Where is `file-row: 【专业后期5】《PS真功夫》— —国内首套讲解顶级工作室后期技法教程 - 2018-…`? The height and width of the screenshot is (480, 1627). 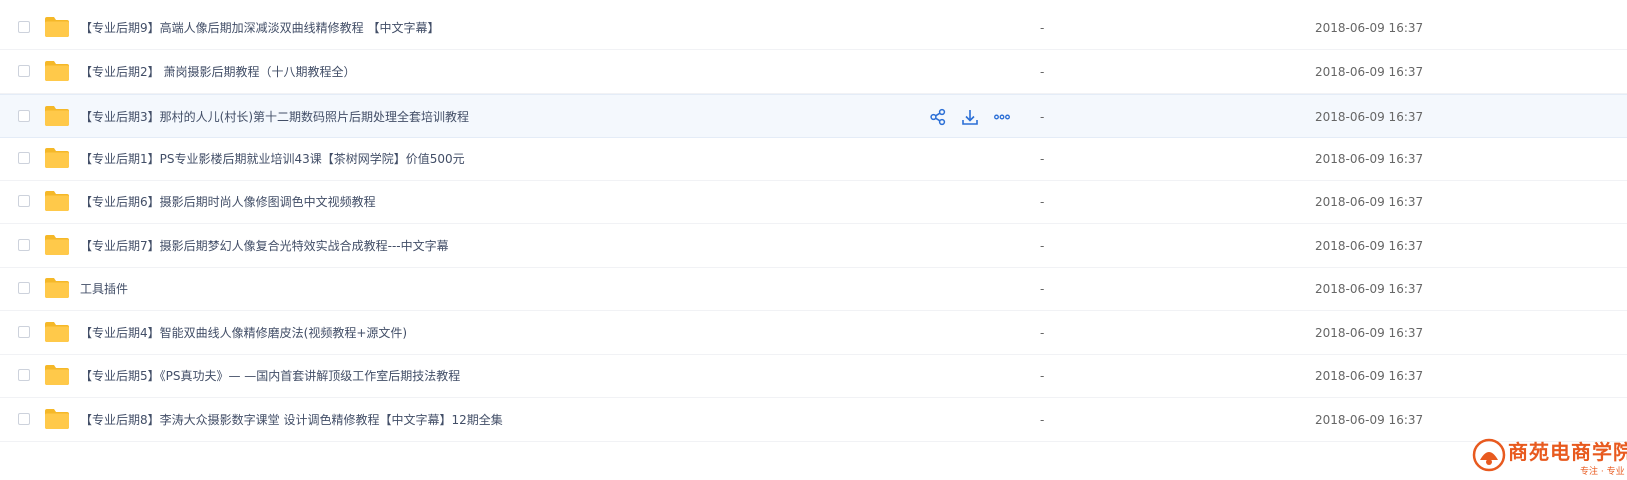 file-row: 【专业后期5】《PS真功夫》— —国内首套讲解顶级工作室后期技法教程 - 2018-… is located at coordinates (813, 376).